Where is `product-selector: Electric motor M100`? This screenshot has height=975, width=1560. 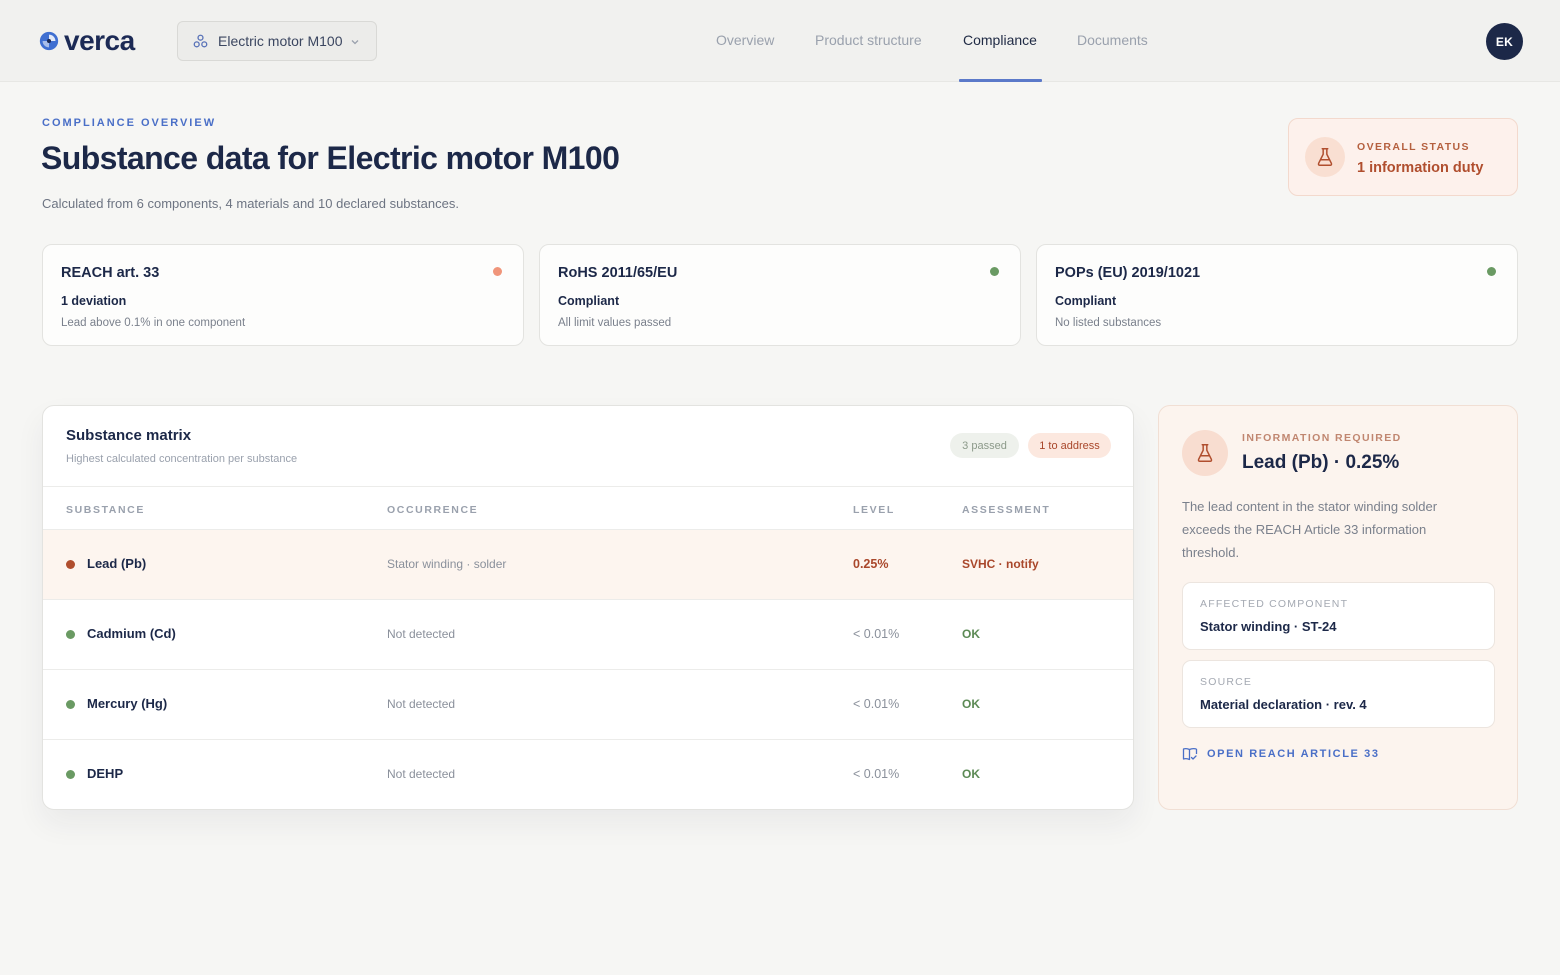
product-selector: Electric motor M100 is located at coordinates (277, 41).